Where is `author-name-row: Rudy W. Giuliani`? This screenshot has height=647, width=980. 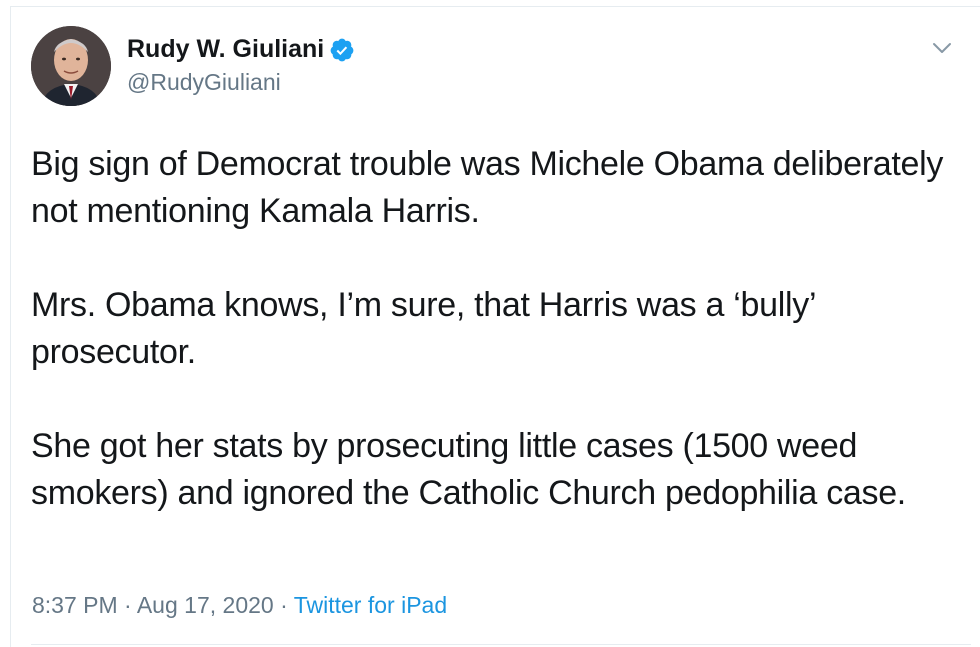 author-name-row: Rudy W. Giuliani is located at coordinates (241, 49).